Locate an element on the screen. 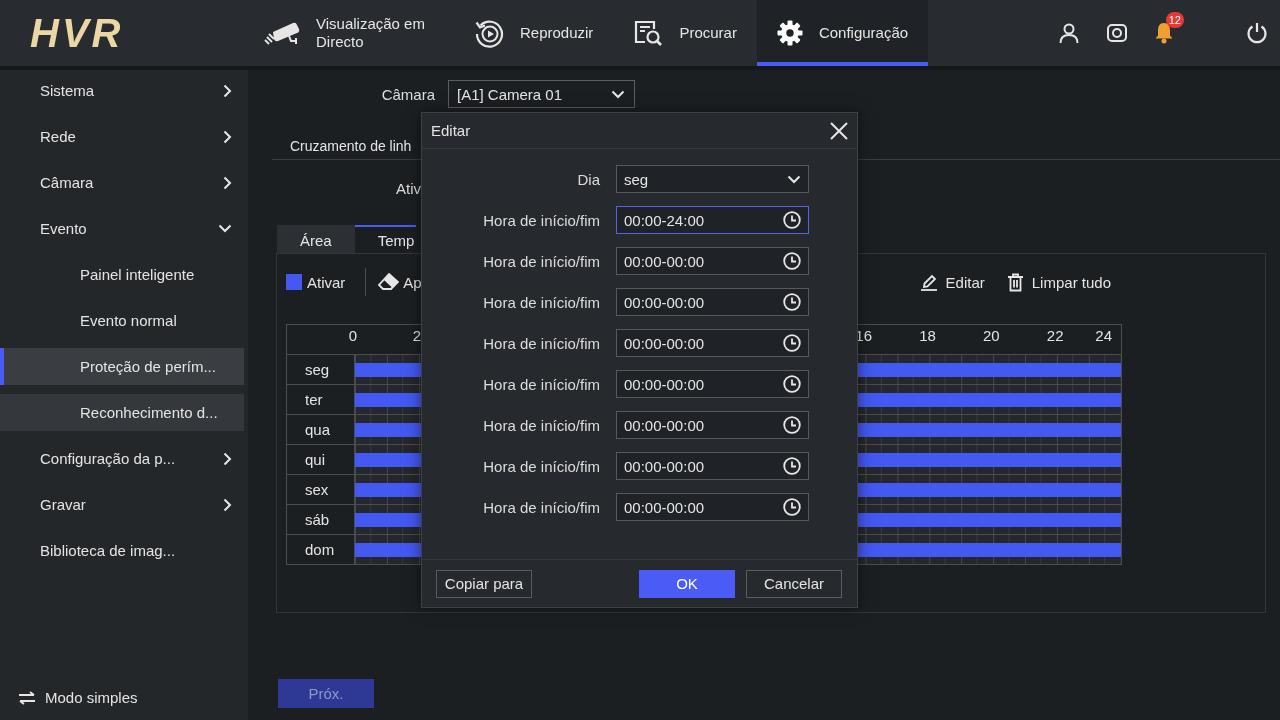 The image size is (1280, 720). copy-to-button: Copiar para is located at coordinates (484, 583).